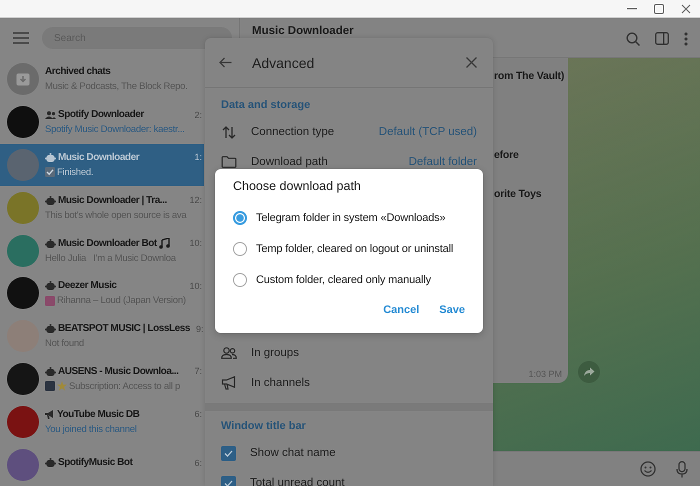 The height and width of the screenshot is (486, 700). I want to click on message-text: orite Toys, so click(518, 194).